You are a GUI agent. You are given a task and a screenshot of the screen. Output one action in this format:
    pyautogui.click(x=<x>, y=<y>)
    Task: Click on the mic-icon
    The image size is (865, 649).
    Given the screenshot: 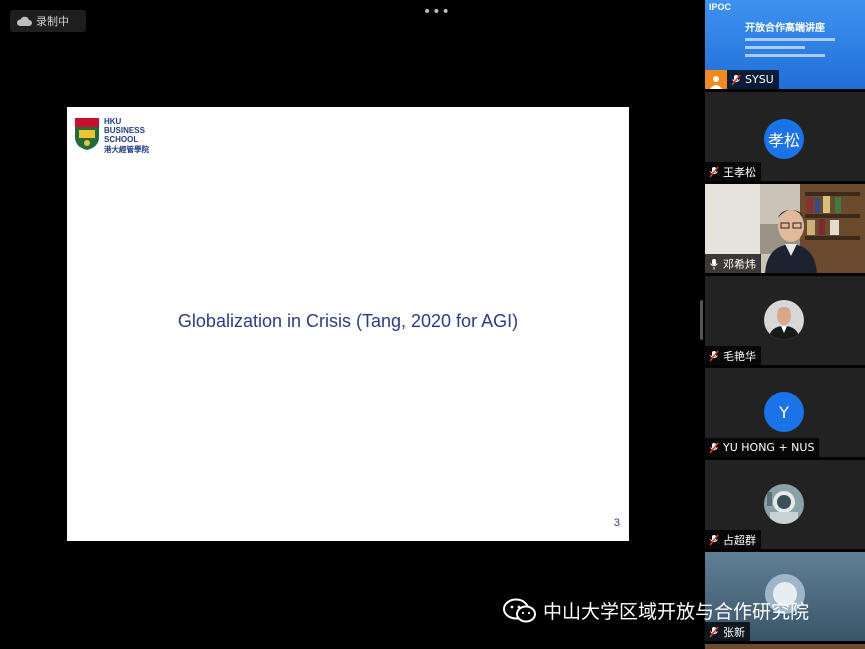 What is the action you would take?
    pyautogui.click(x=714, y=263)
    